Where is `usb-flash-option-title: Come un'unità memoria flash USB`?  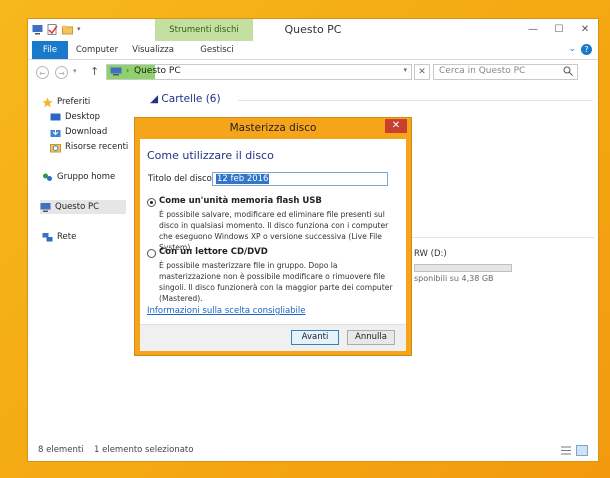 usb-flash-option-title: Come un'unità memoria flash USB is located at coordinates (240, 201).